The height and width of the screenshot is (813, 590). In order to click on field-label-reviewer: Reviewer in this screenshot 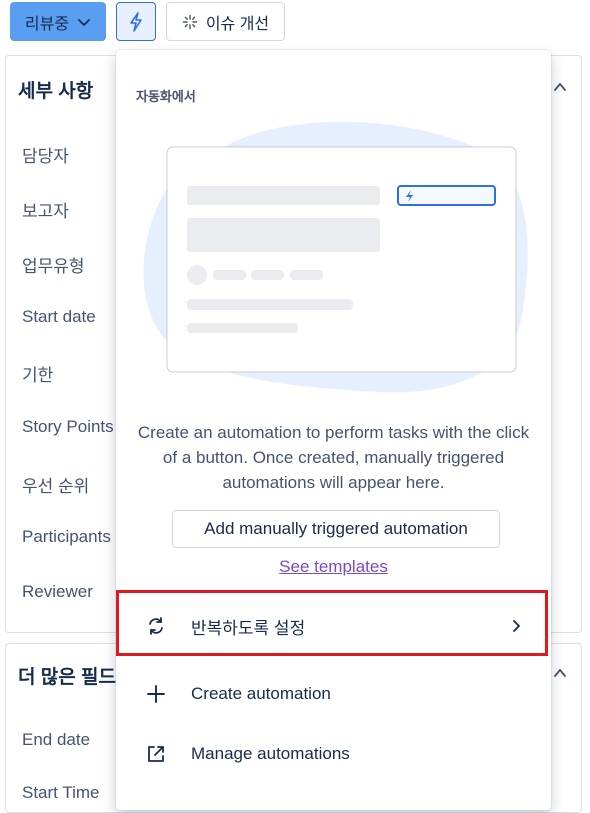, I will do `click(57, 591)`.